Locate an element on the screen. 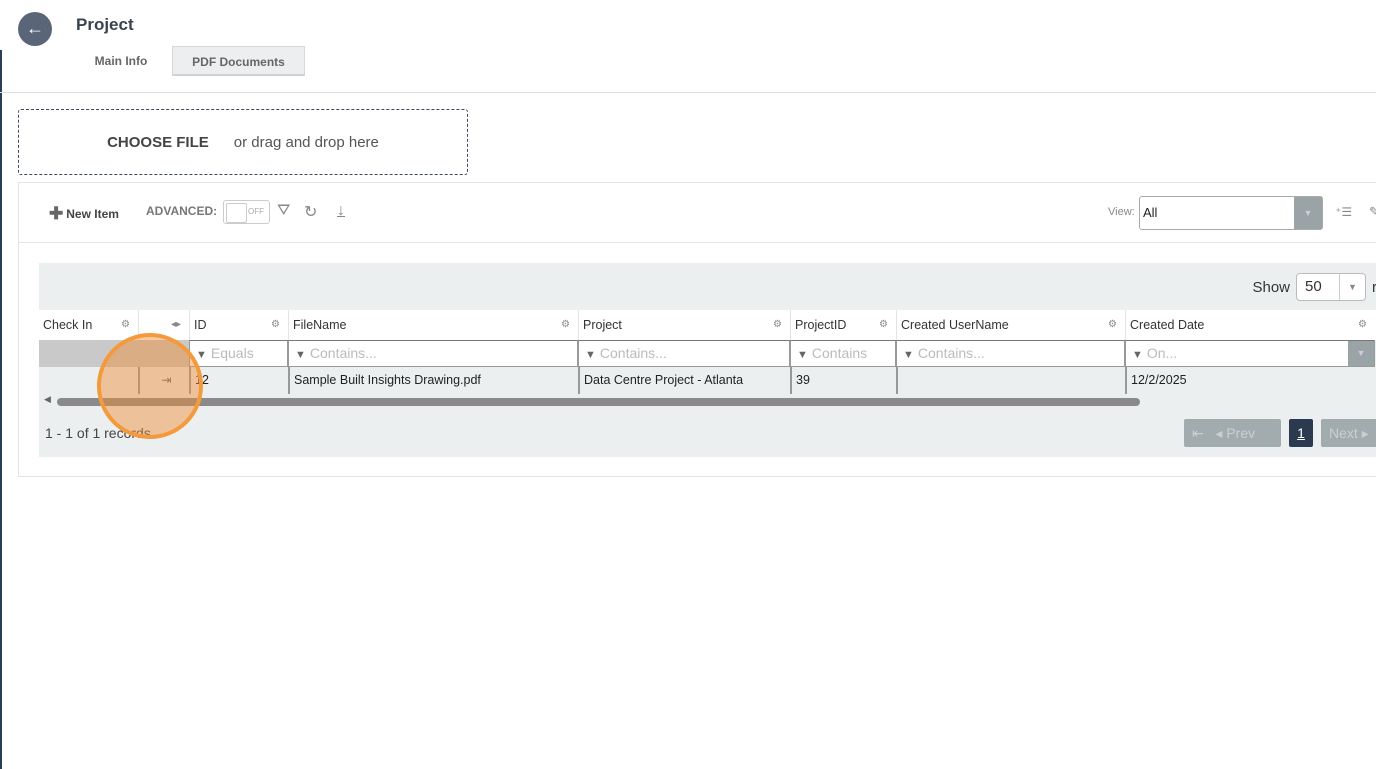 The image size is (1376, 769). column-header-project-id: ProjectID ⚙ is located at coordinates (843, 325).